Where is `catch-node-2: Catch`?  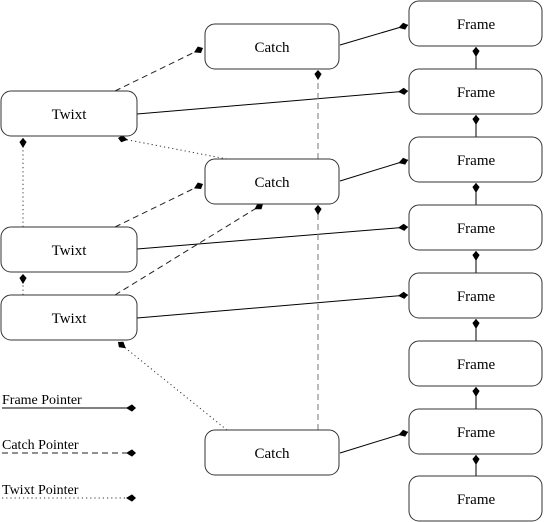 catch-node-2: Catch is located at coordinates (272, 181).